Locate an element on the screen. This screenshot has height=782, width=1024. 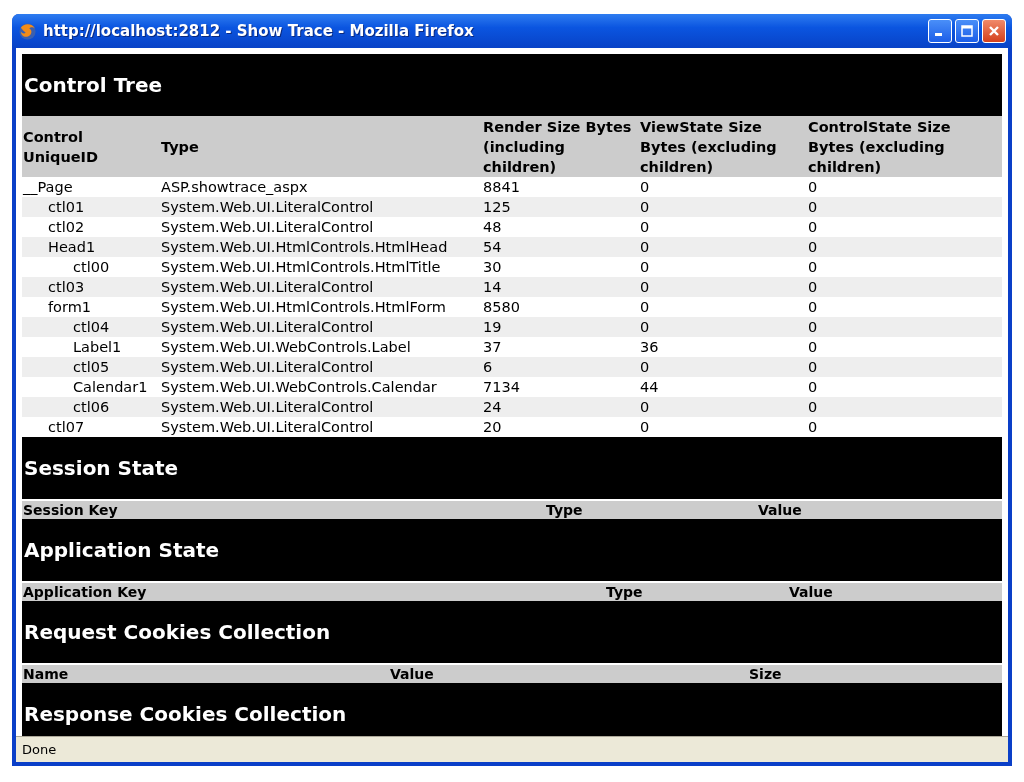
table-cell: 54 is located at coordinates (492, 247).